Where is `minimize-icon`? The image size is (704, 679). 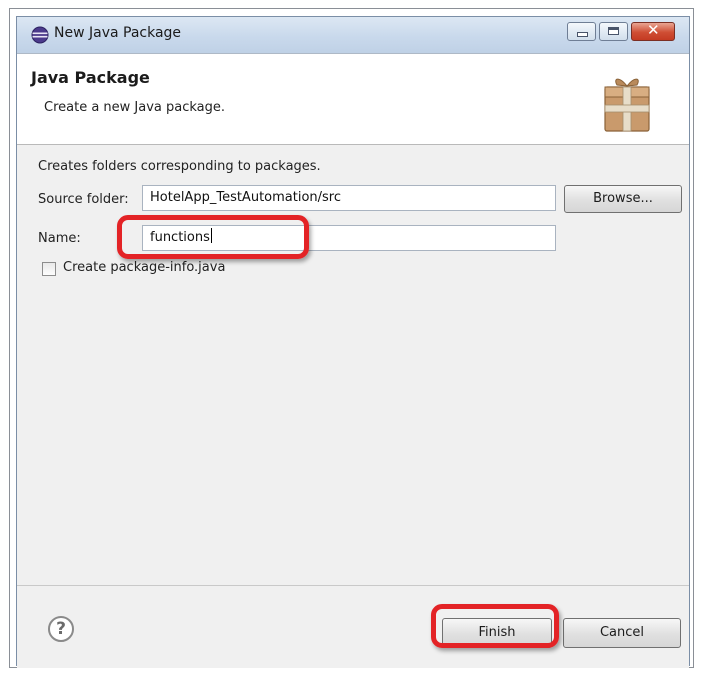
minimize-icon is located at coordinates (582, 34).